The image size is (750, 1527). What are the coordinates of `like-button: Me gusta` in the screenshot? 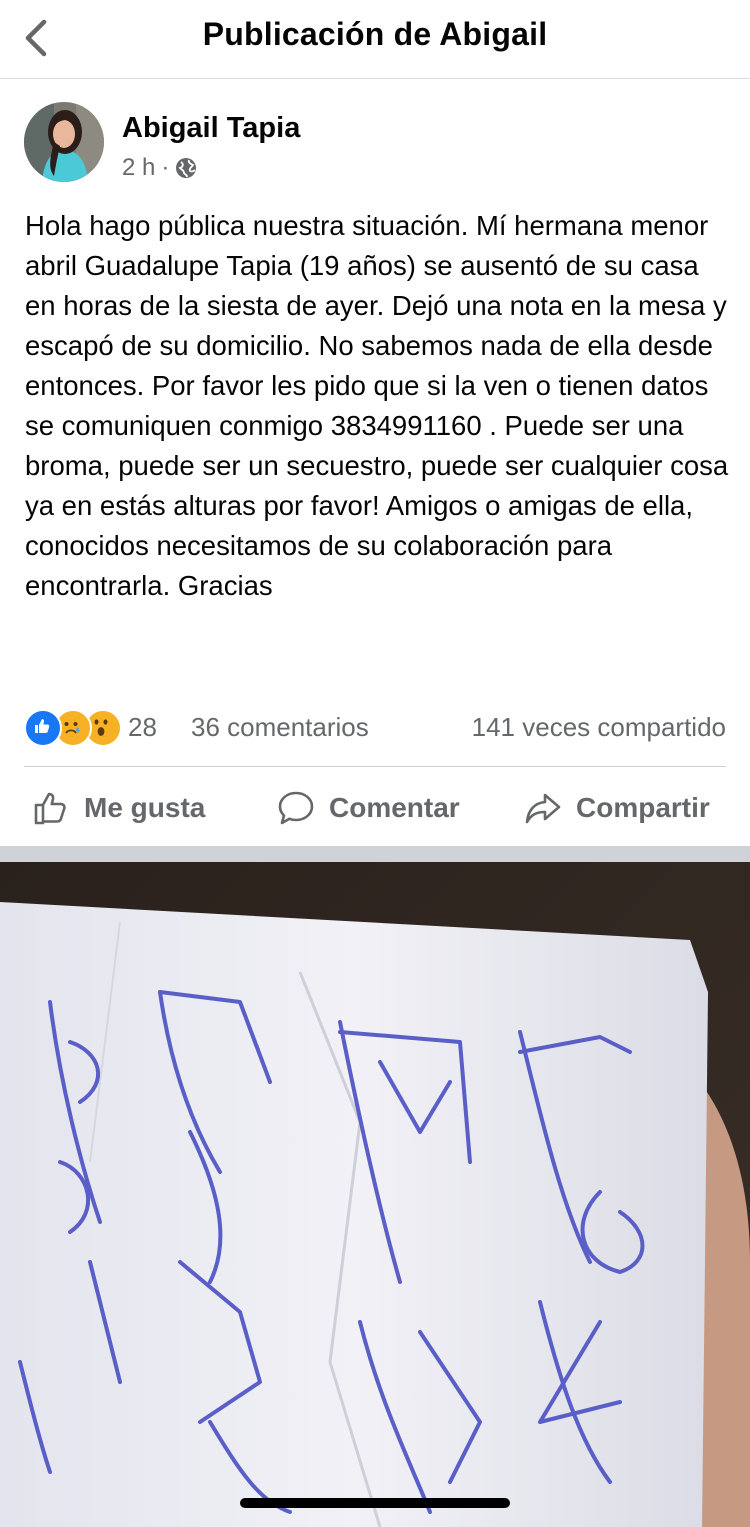 It's located at (118, 808).